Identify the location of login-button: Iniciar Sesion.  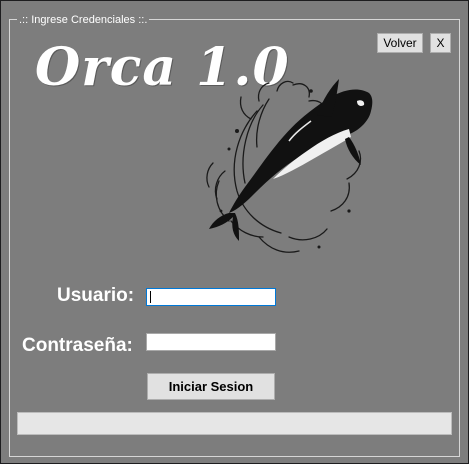
(211, 386).